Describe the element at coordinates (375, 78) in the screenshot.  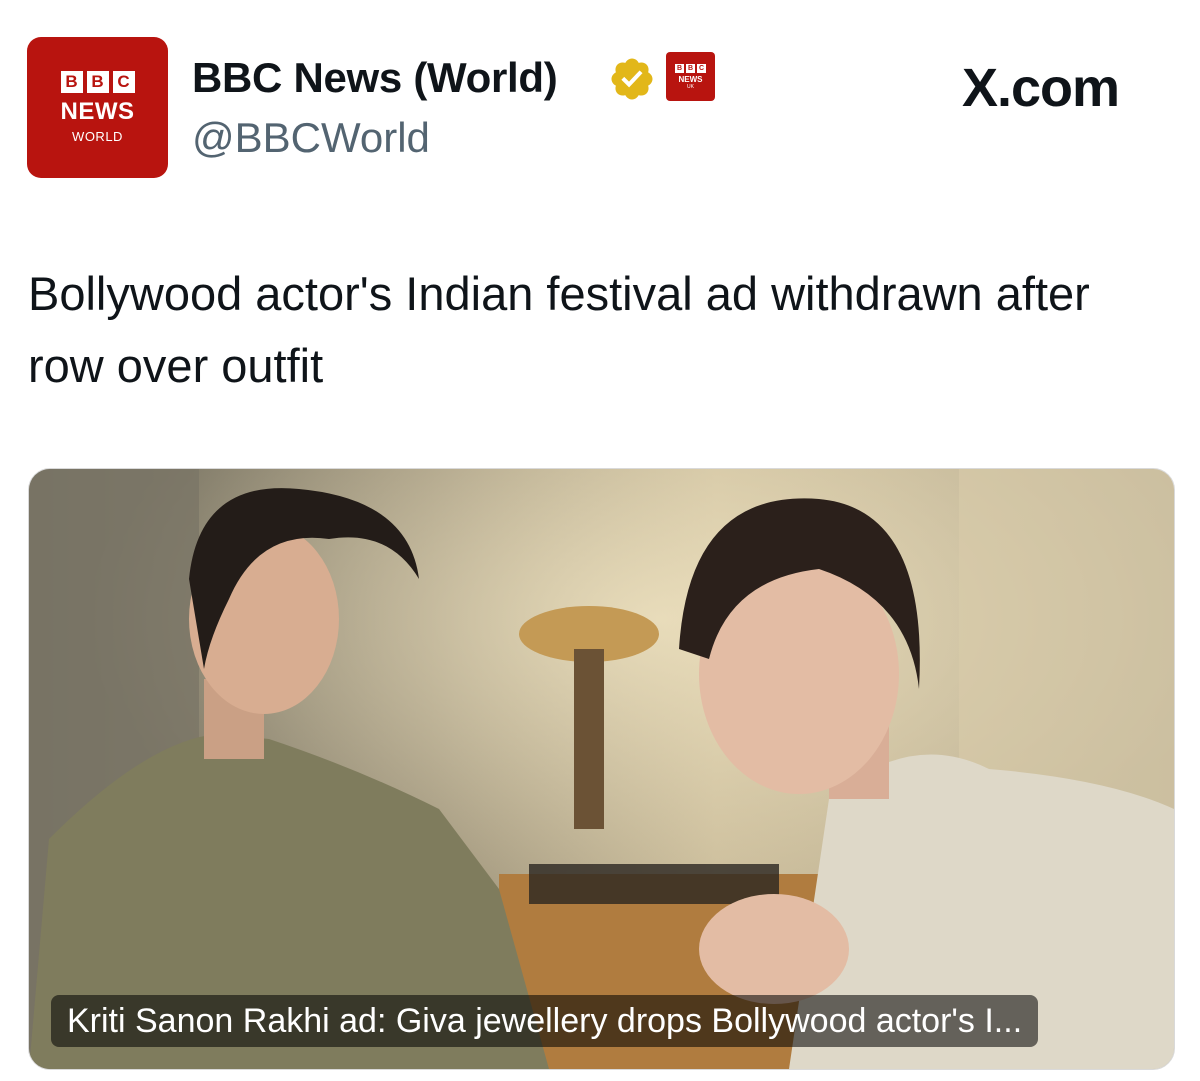
I see `account-display-name: BBC News (World)` at that location.